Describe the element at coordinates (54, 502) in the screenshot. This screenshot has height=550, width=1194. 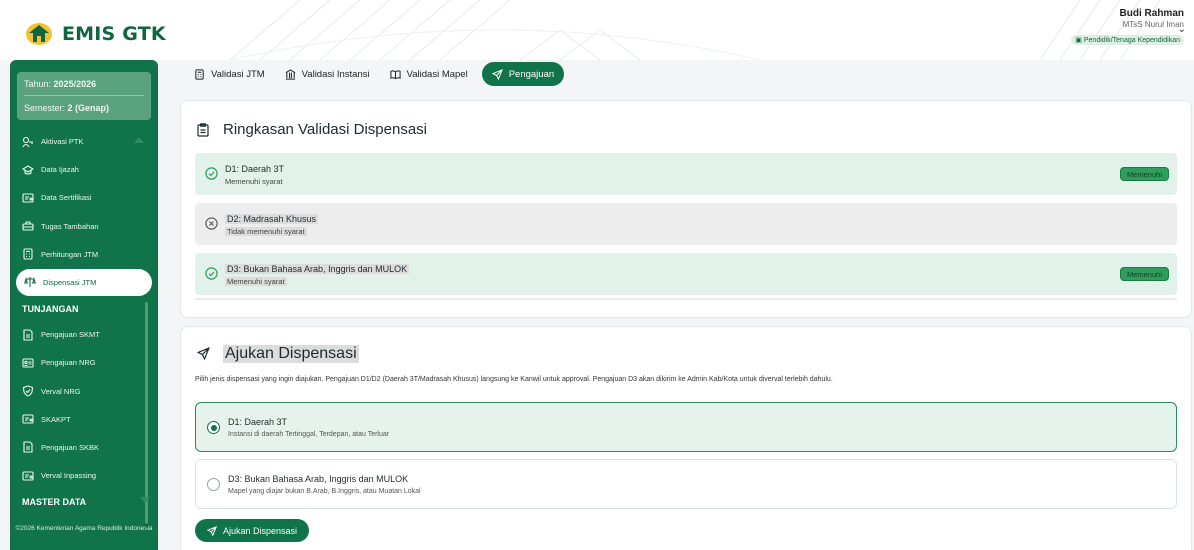
I see `section-master-data: MASTER DATA` at that location.